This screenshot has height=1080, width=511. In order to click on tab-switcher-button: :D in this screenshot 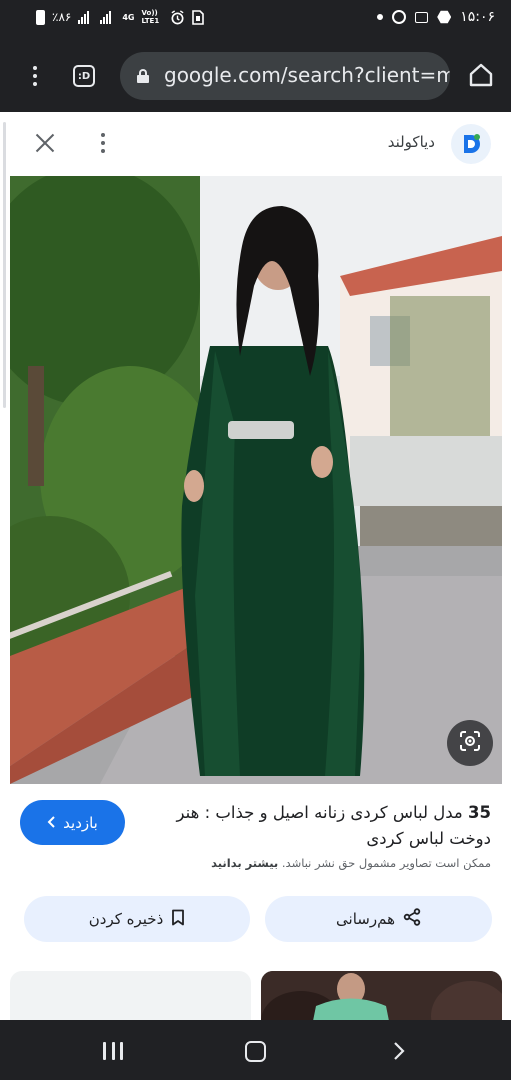, I will do `click(84, 76)`.